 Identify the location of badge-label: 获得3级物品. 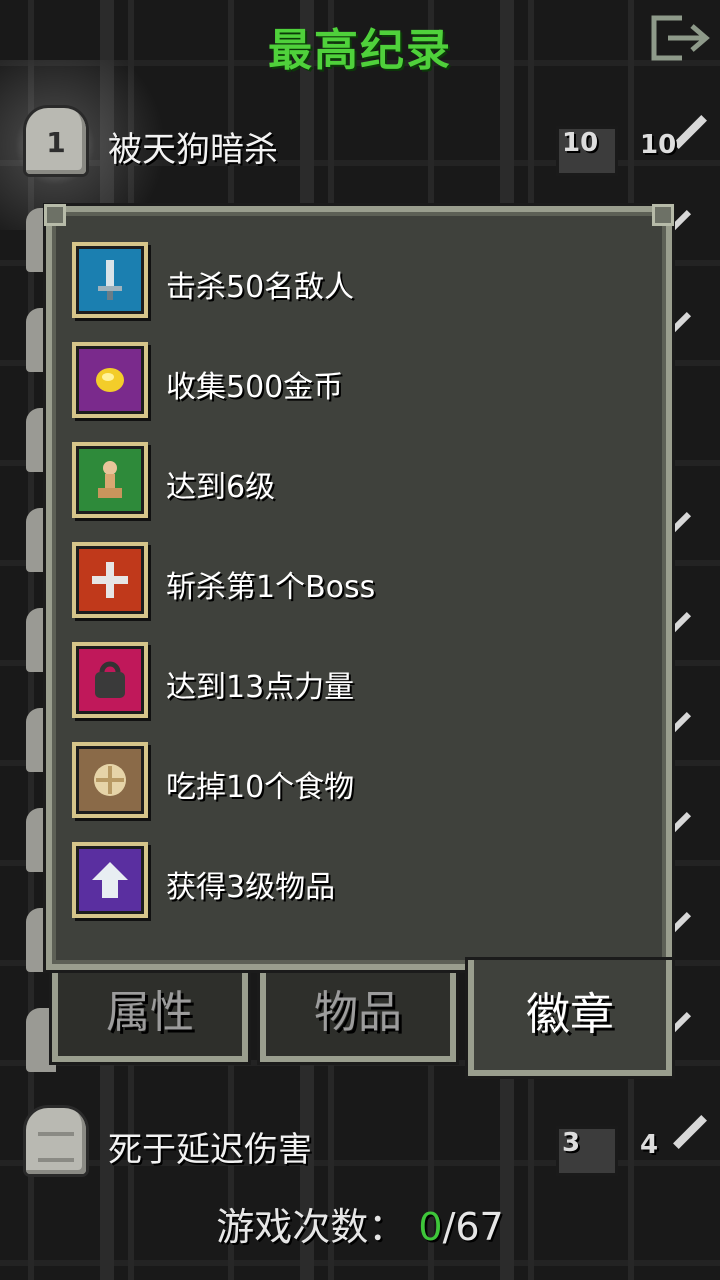
(251, 887).